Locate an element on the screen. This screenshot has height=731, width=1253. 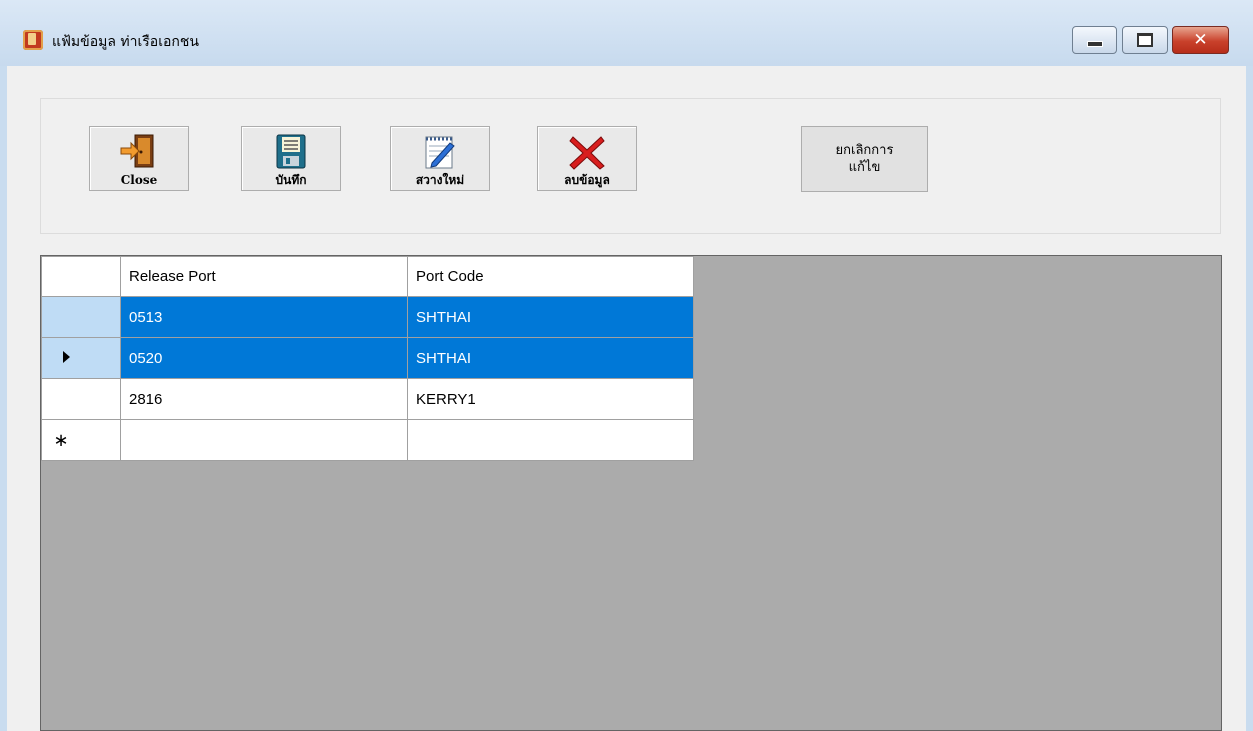
table-row: 0520 SHTHAI is located at coordinates (367, 358).